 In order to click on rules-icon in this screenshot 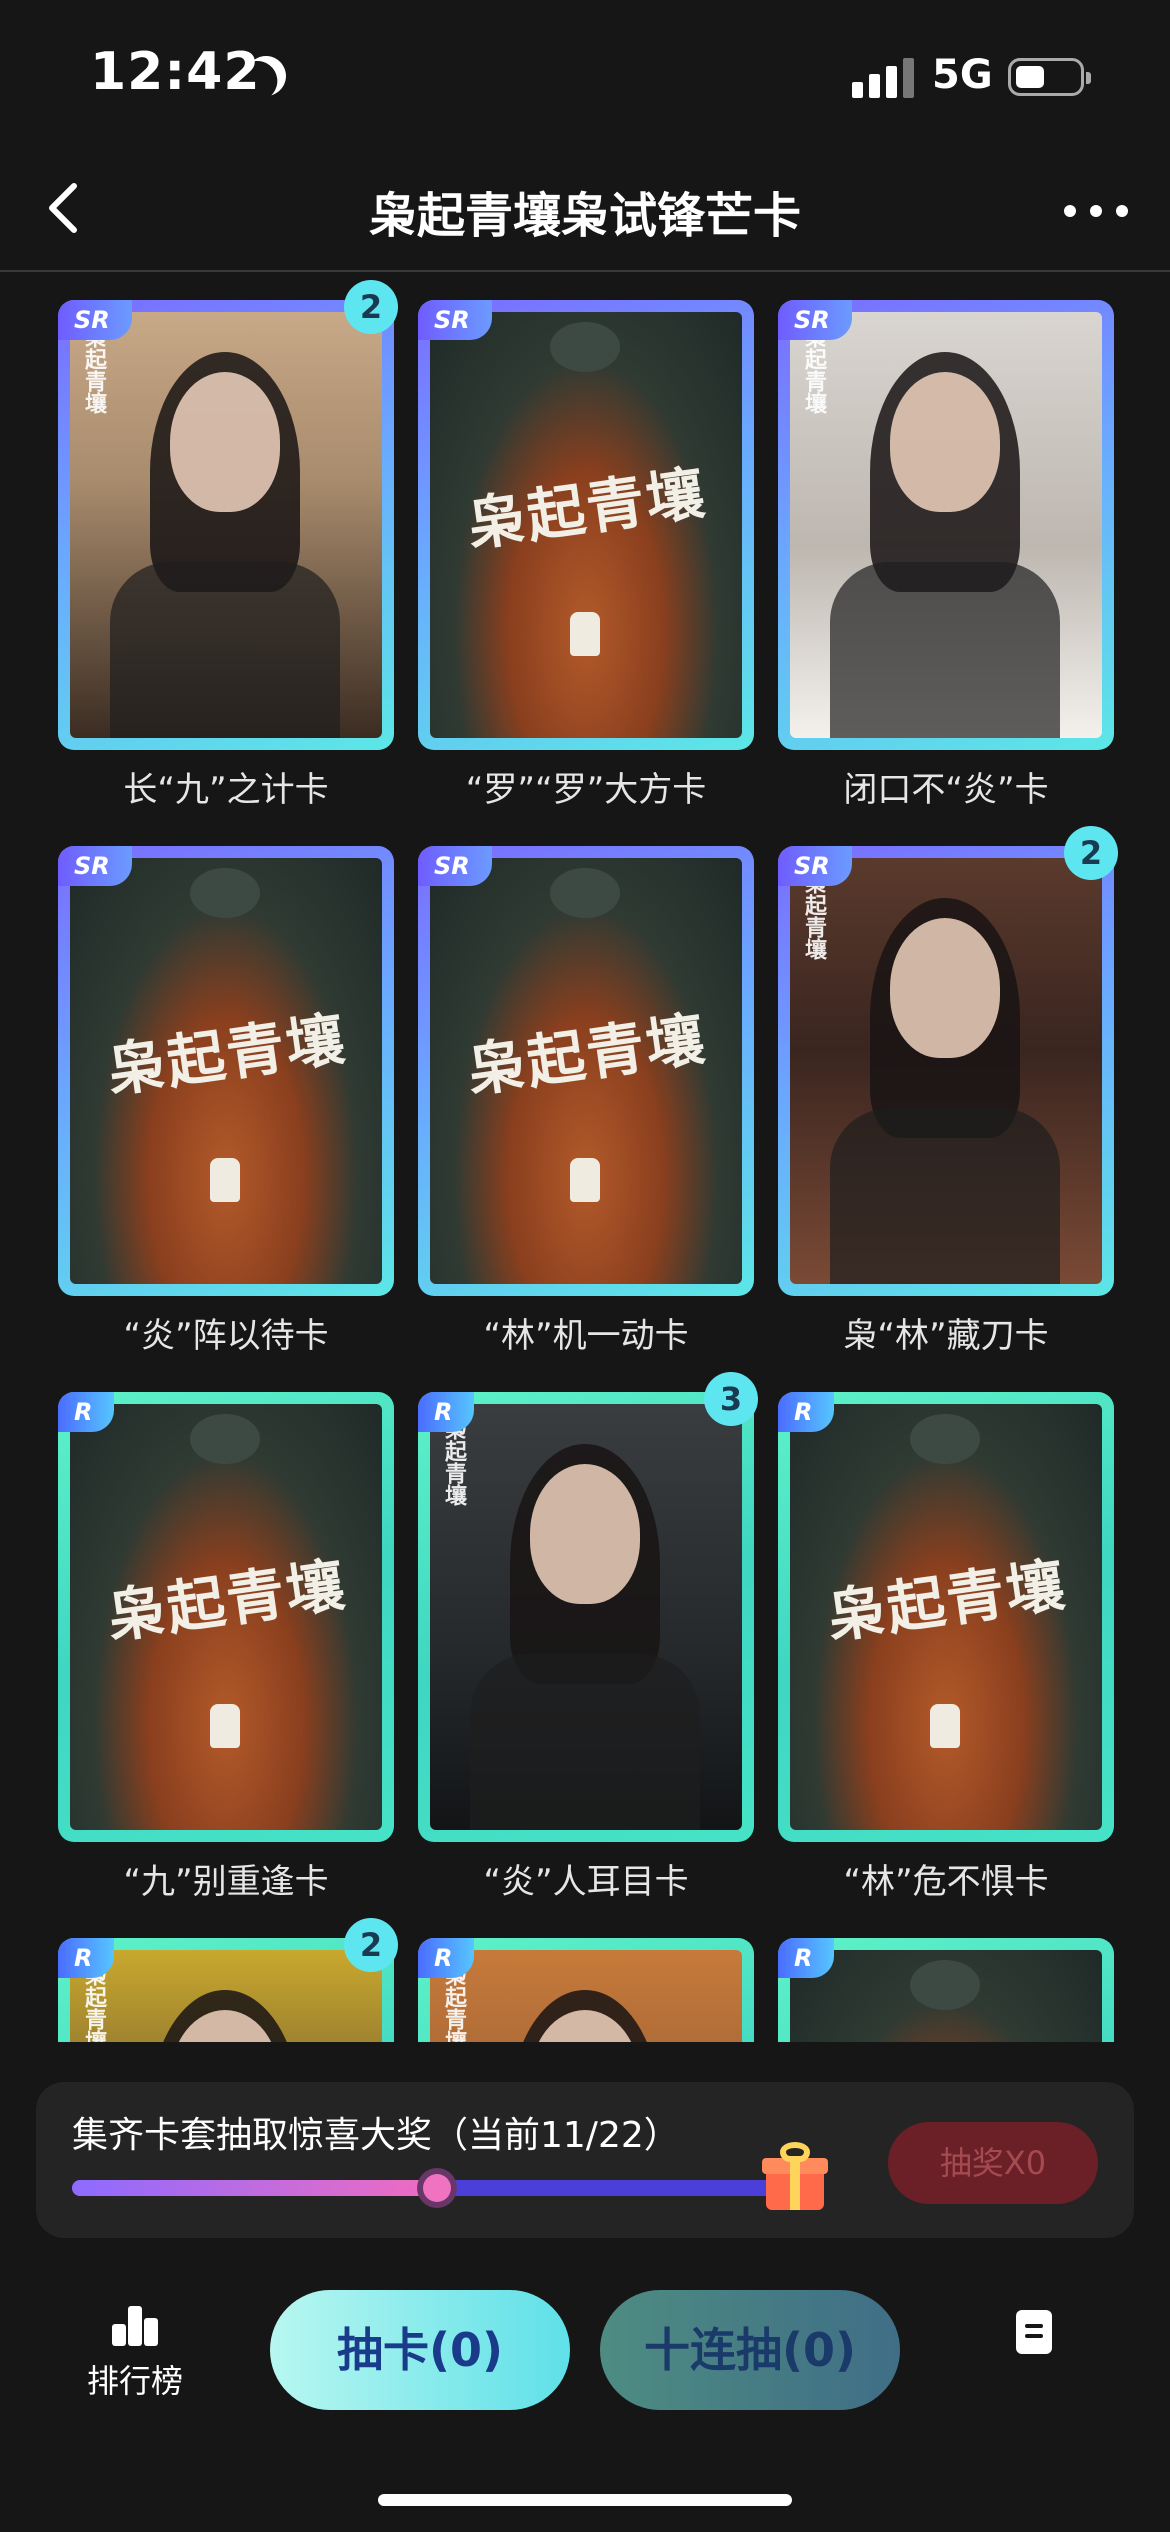, I will do `click(1034, 2332)`.